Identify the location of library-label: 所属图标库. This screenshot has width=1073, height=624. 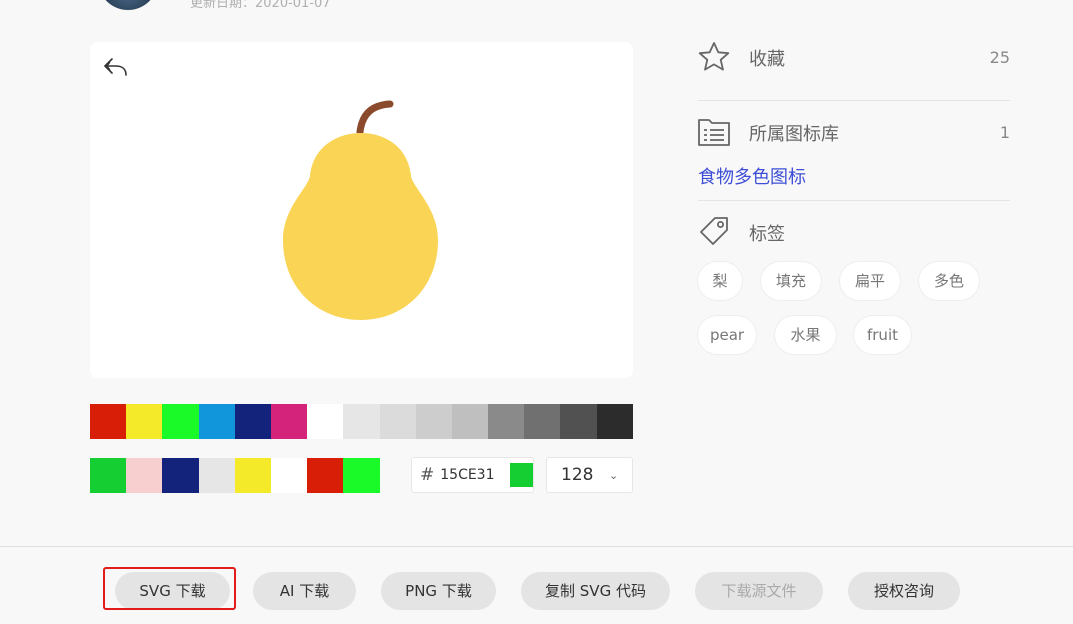
(794, 134).